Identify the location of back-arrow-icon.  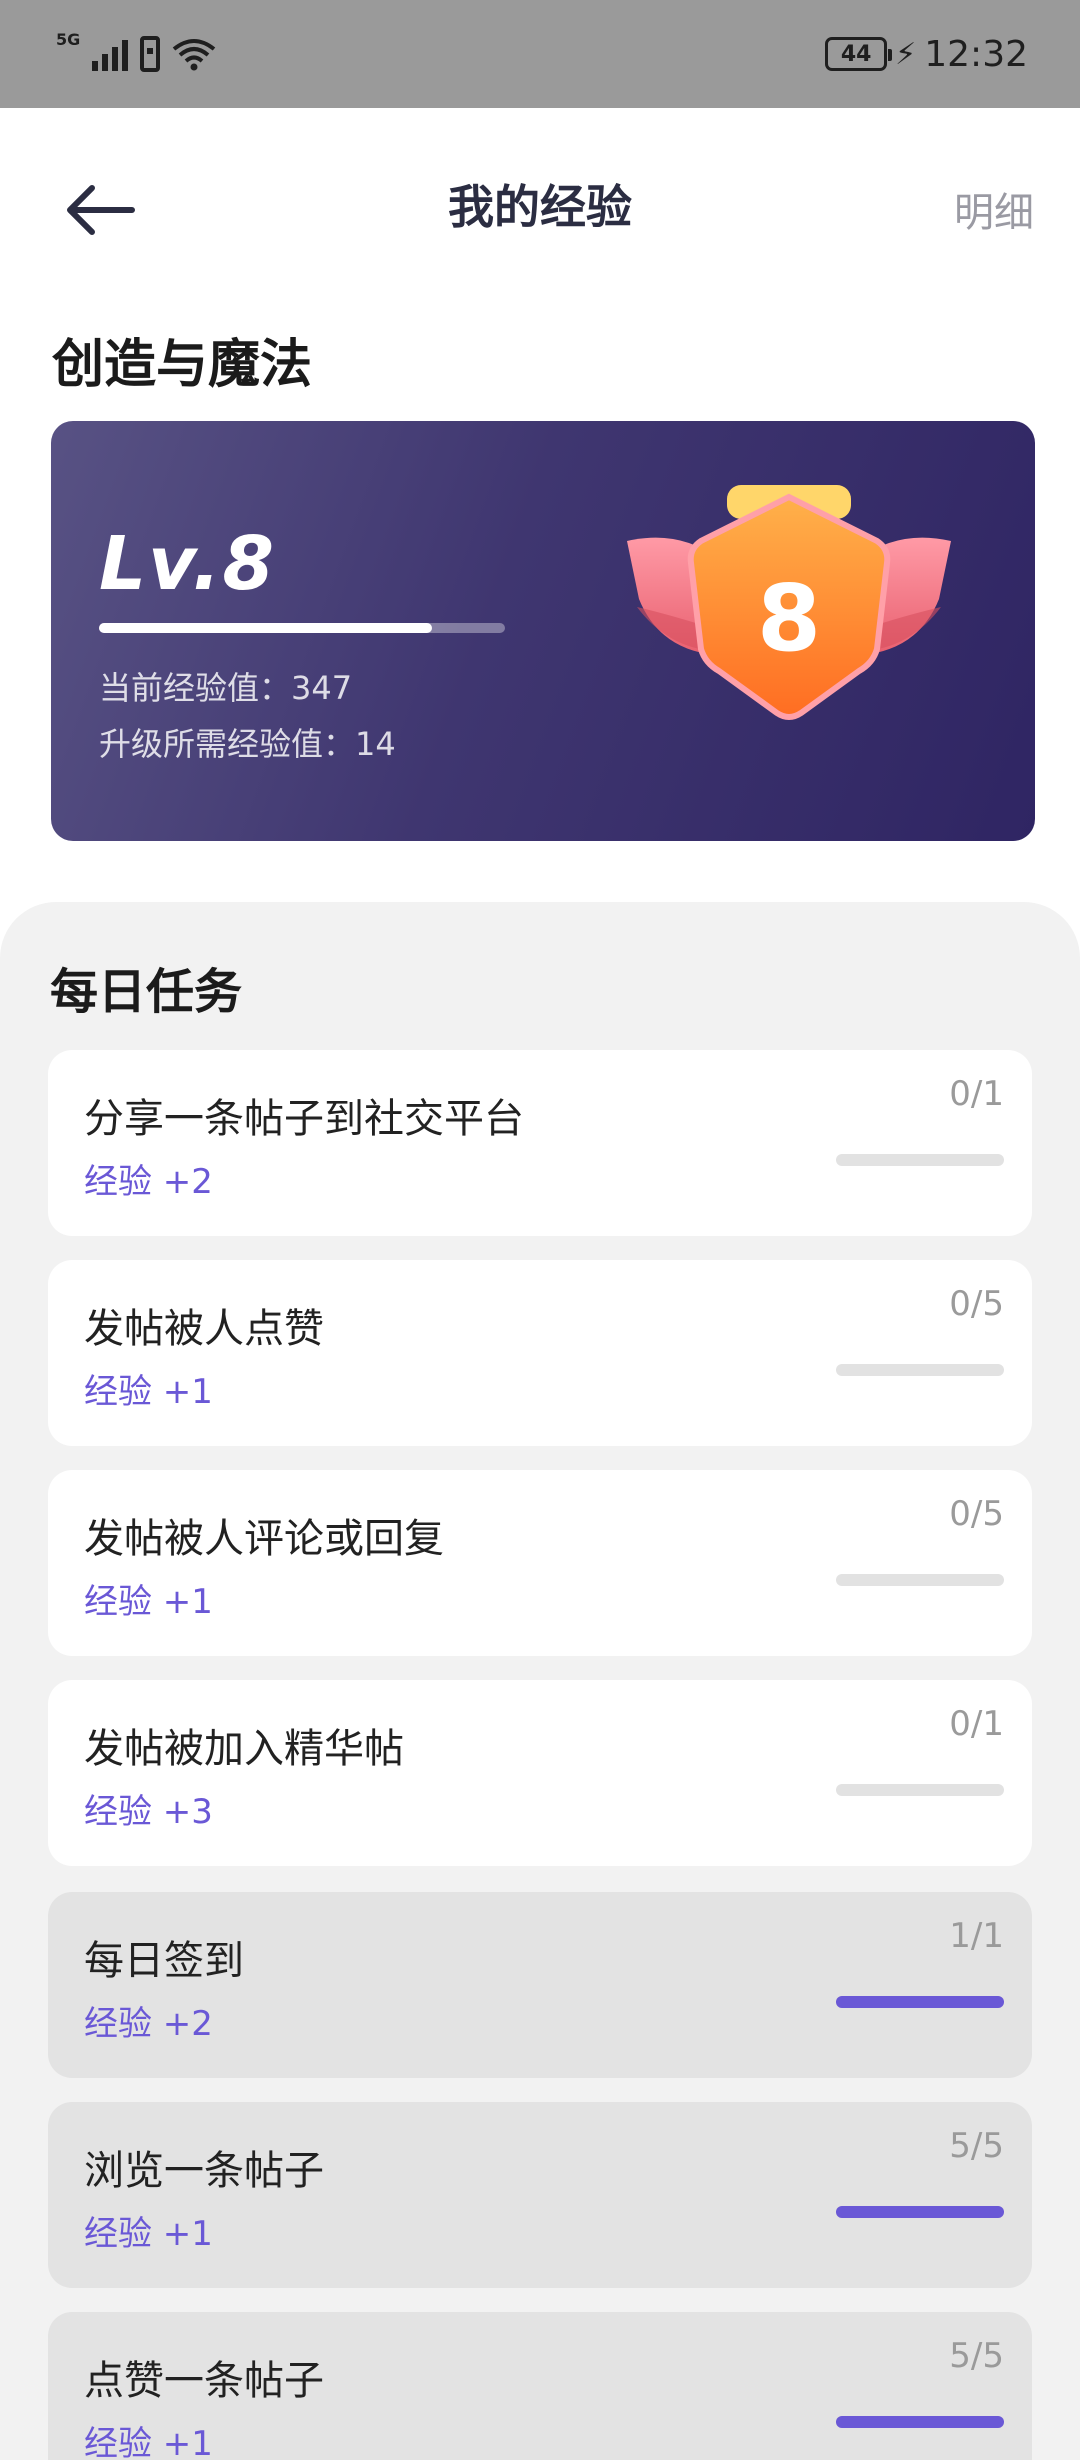
(101, 210).